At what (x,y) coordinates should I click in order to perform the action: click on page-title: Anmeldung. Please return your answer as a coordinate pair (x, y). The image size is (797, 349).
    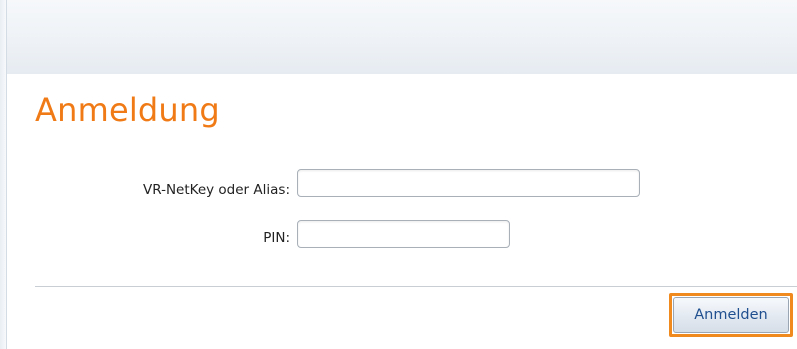
    Looking at the image, I should click on (127, 110).